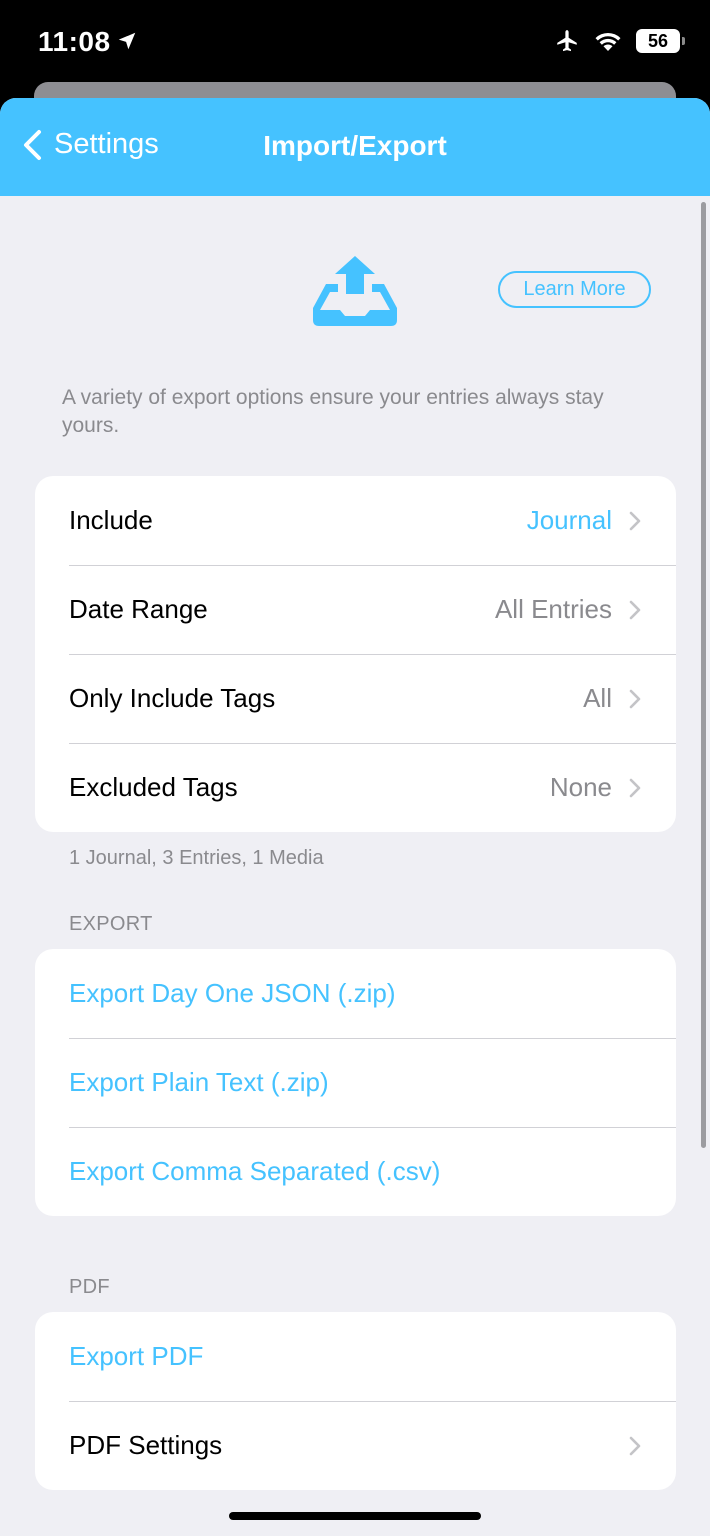 The height and width of the screenshot is (1536, 710). Describe the element at coordinates (74, 41) in the screenshot. I see `status-time: 11:08` at that location.